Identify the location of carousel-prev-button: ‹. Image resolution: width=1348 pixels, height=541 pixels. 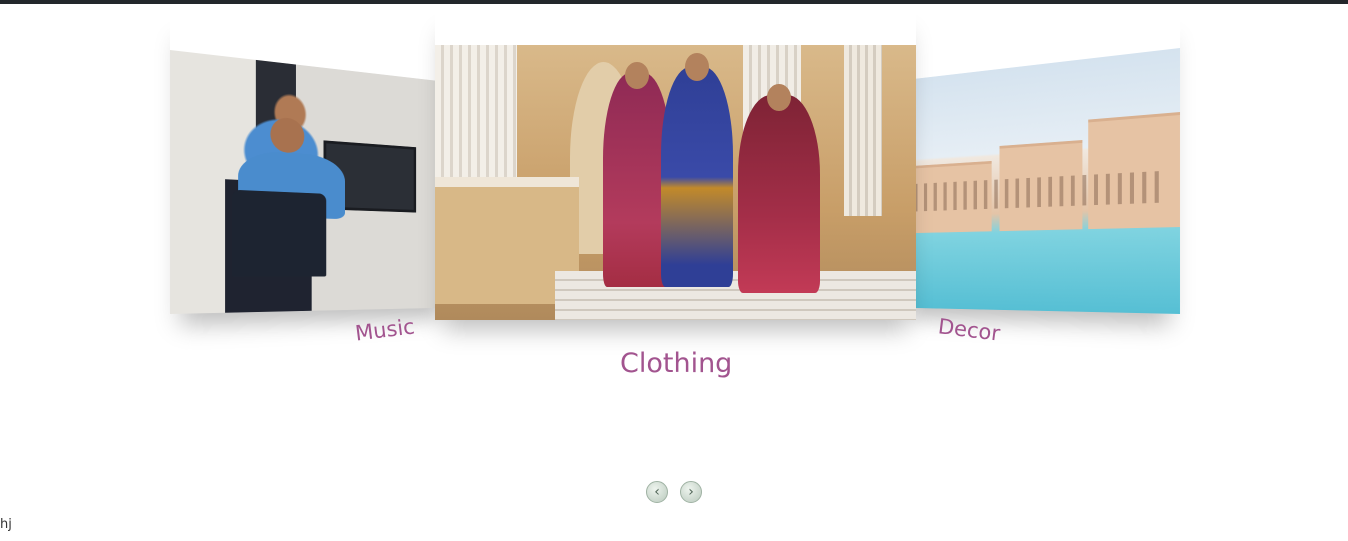
(657, 492).